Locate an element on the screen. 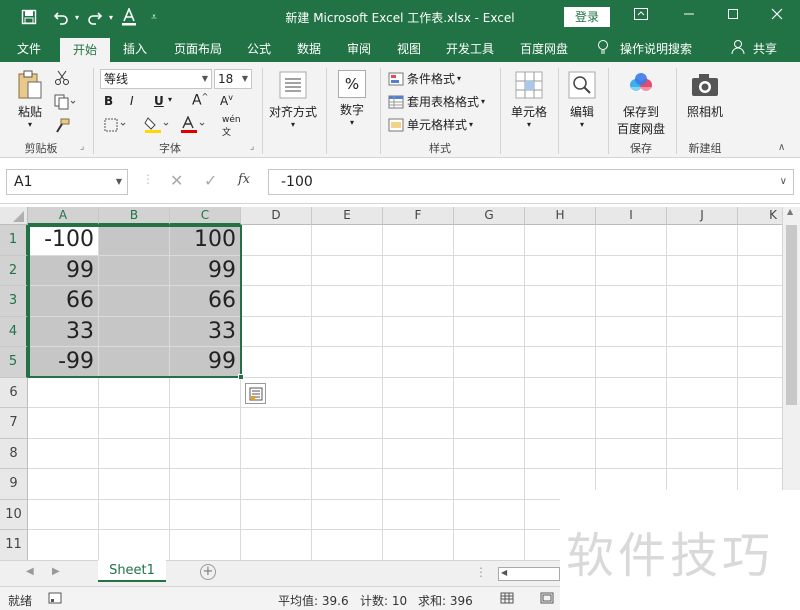 The width and height of the screenshot is (800, 610). cell-a3: 66 is located at coordinates (63, 301).